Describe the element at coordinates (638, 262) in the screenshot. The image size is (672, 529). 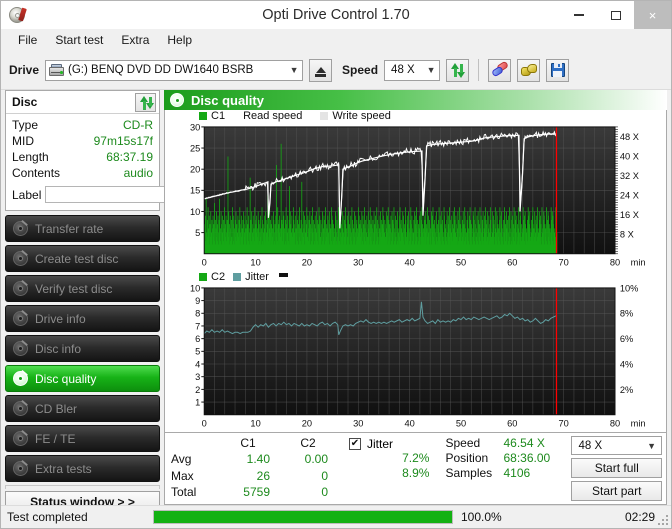
I see `svg-text: min` at that location.